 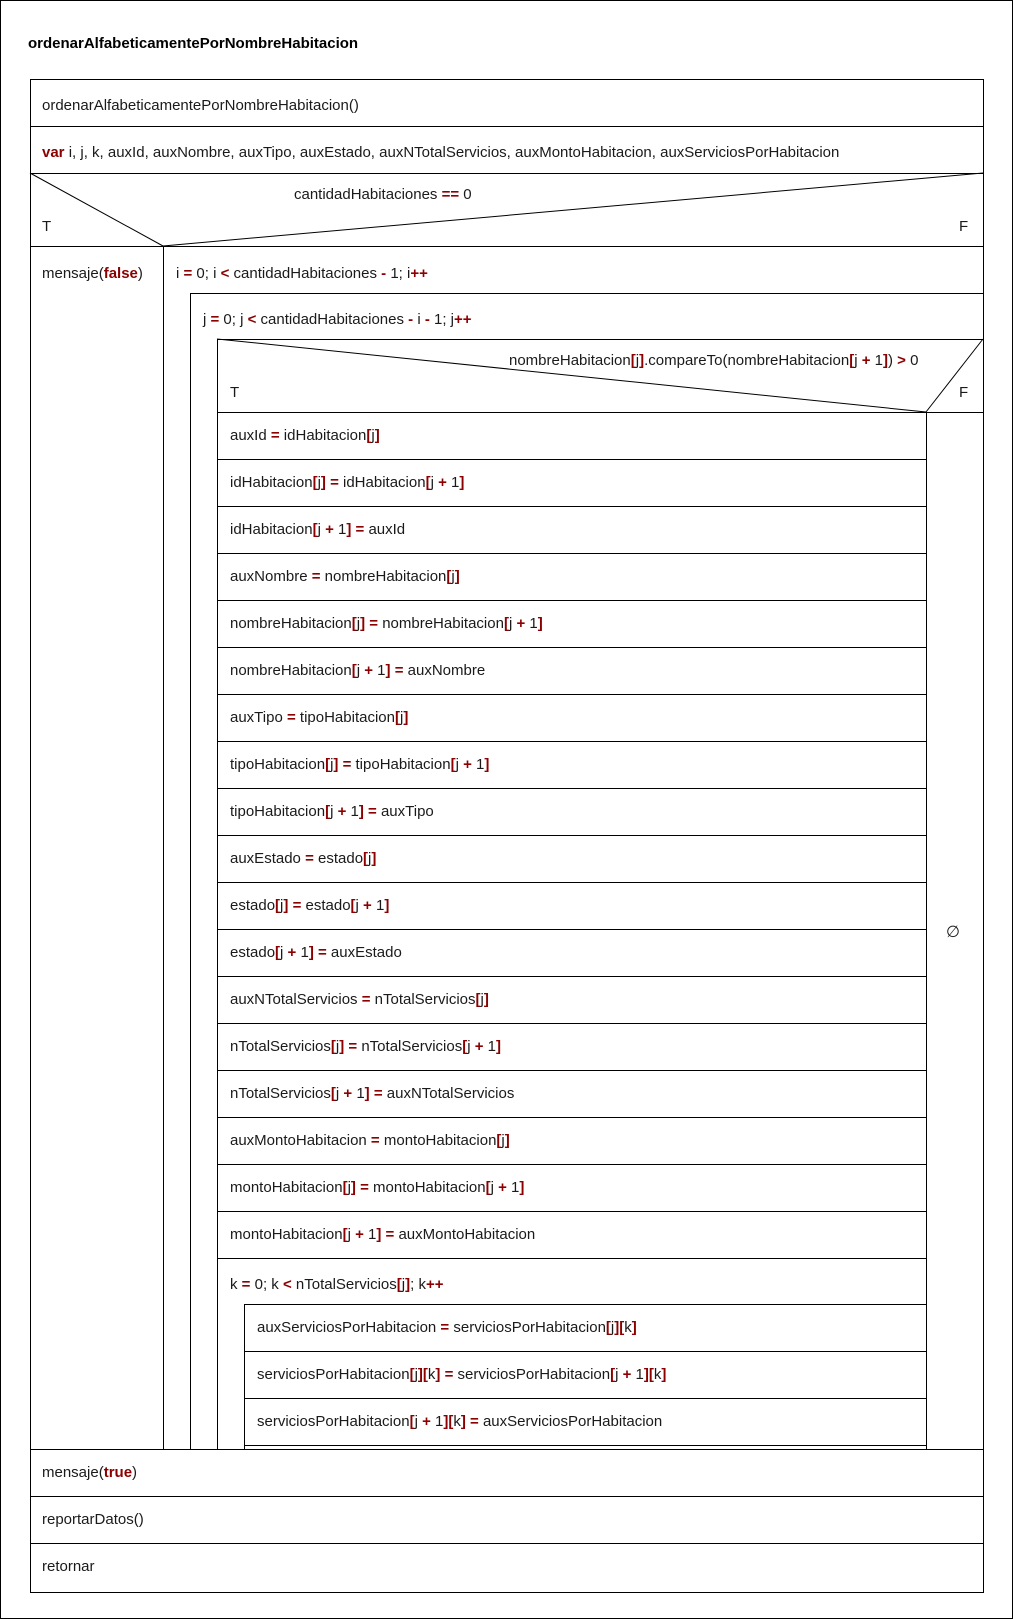 I want to click on swap-statement: auxNTotalServicios = nTotalServicios[j], so click(x=359, y=999).